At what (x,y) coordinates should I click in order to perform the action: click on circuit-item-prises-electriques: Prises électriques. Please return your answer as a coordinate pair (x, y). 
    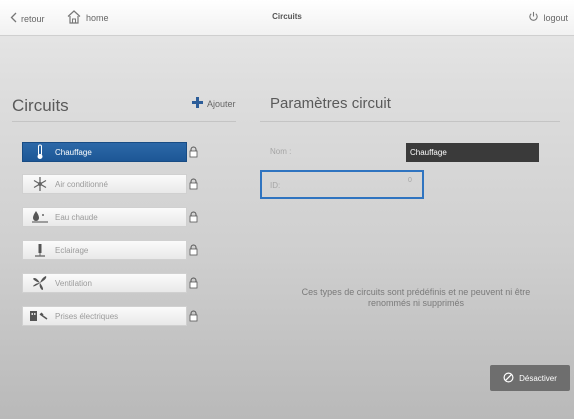
    Looking at the image, I should click on (104, 316).